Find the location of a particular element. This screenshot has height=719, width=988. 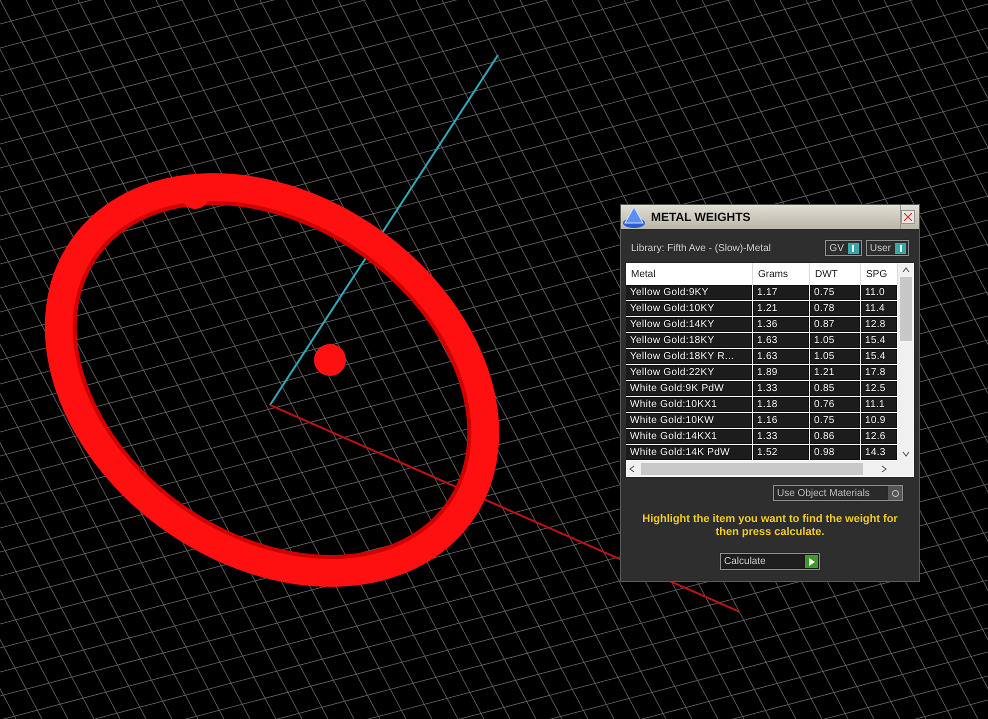

table-cell: Yellow Gold:18KY is located at coordinates (689, 340).